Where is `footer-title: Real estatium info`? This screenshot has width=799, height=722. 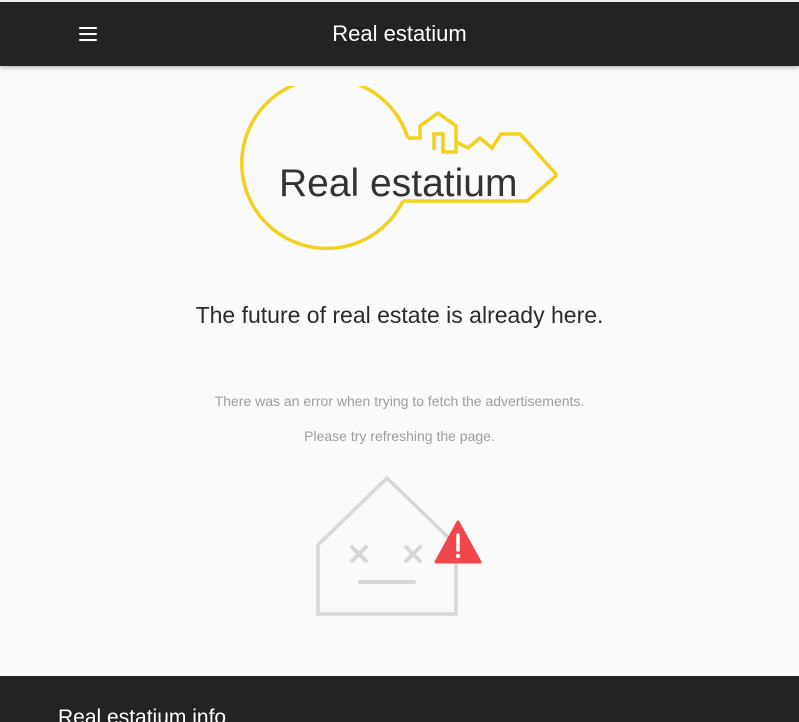
footer-title: Real estatium info is located at coordinates (142, 714).